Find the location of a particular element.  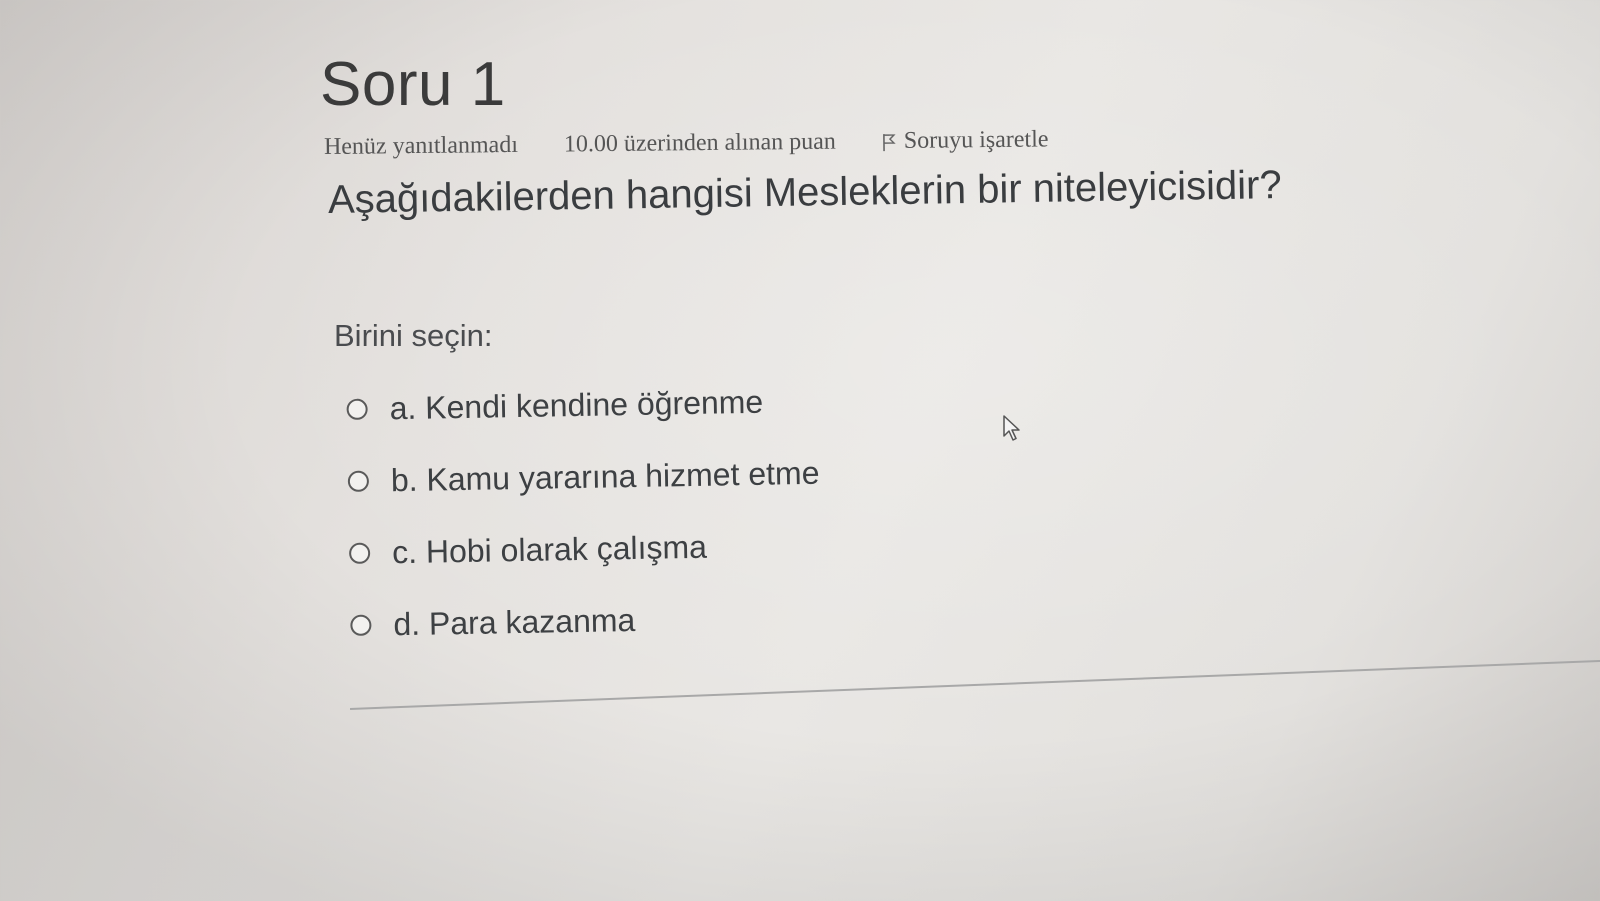

radio-button-c is located at coordinates (359, 553).